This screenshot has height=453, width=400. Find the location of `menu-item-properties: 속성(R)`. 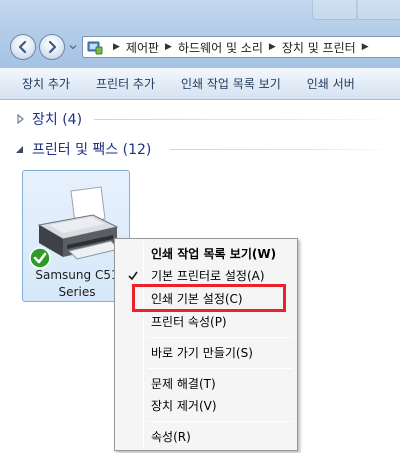

menu-item-properties: 속성(R) is located at coordinates (206, 437).